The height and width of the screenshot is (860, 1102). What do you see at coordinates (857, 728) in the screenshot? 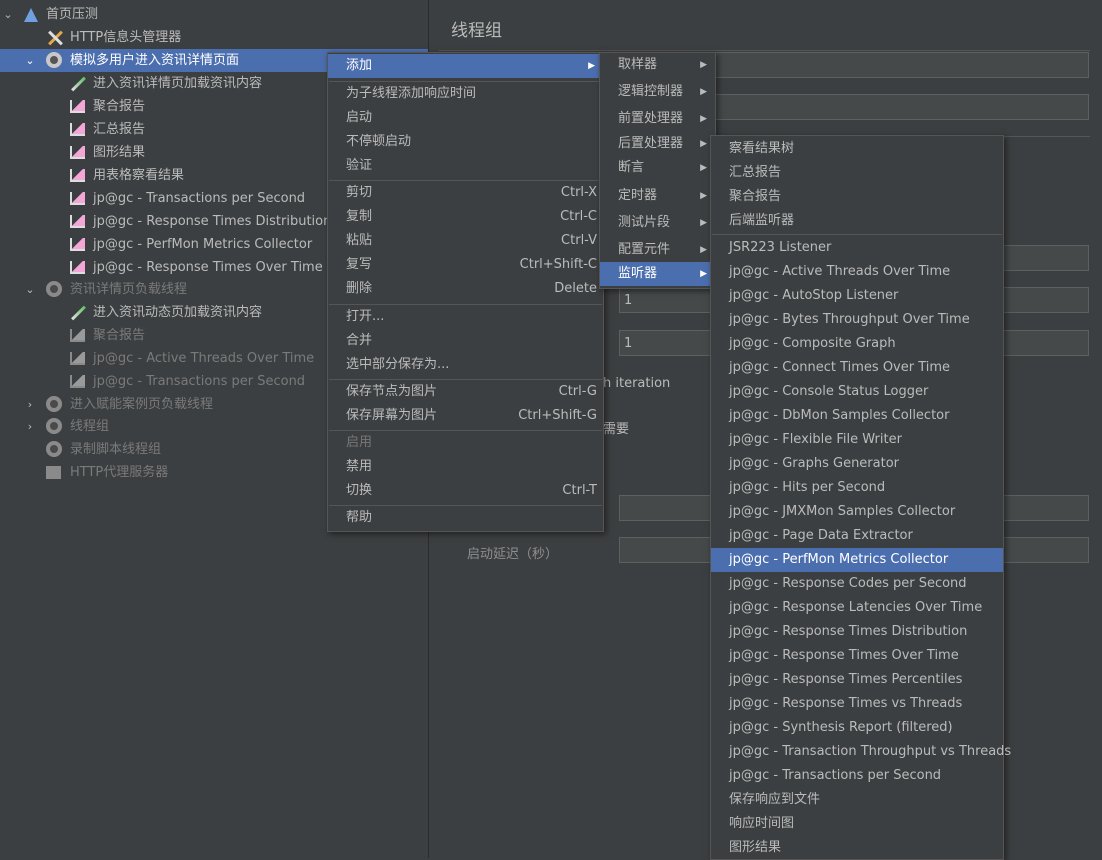
I see `menu-item-listener-option: jp@gc - Synthesis Report (filtered)` at bounding box center [857, 728].